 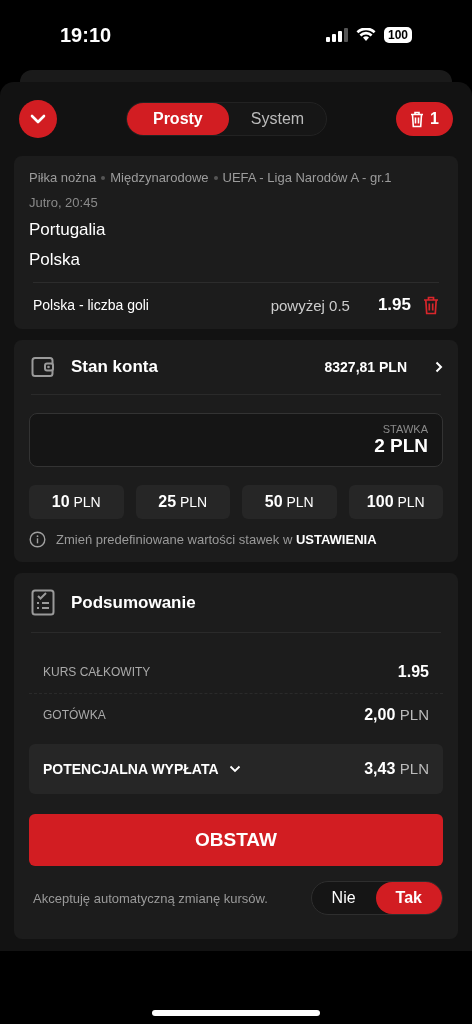 What do you see at coordinates (55, 260) in the screenshot?
I see `team-name: Polska` at bounding box center [55, 260].